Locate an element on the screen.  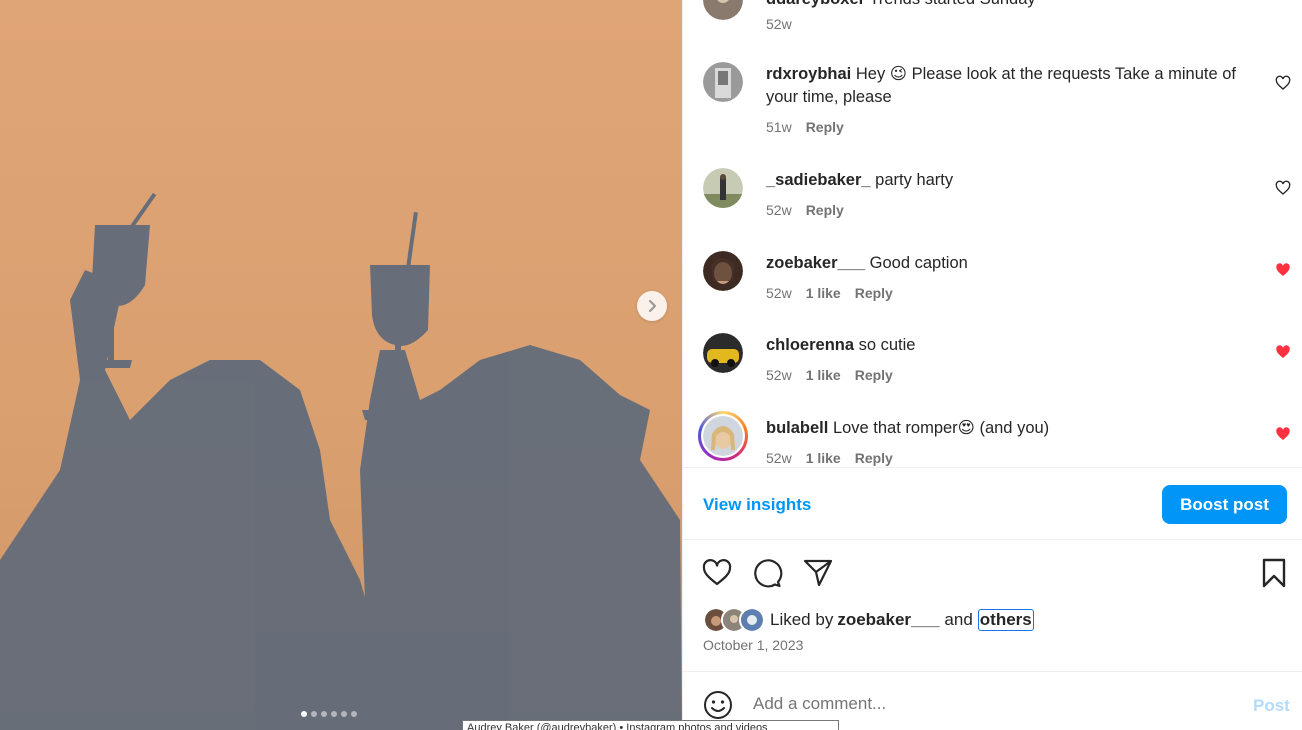
comment-meta: 52w is located at coordinates (779, 24).